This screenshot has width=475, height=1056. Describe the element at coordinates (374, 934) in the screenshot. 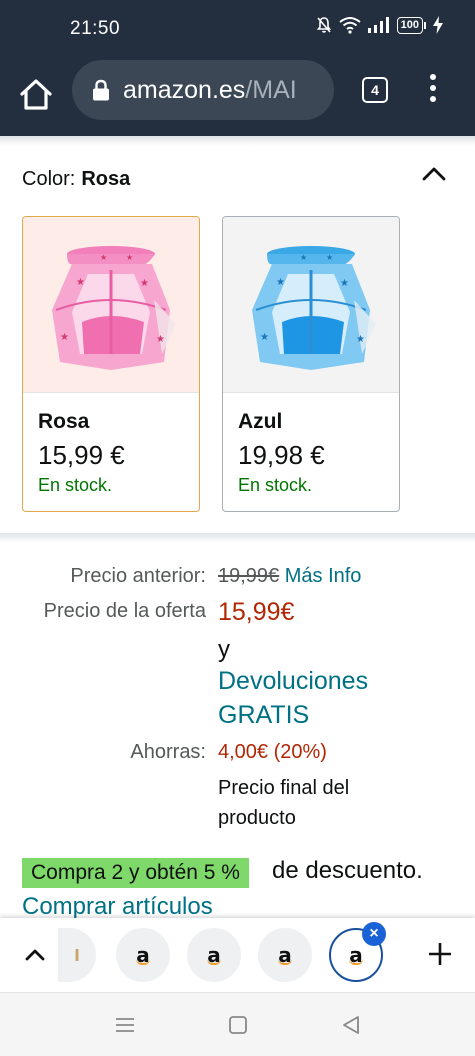

I see `close-tab-icon: ×` at that location.